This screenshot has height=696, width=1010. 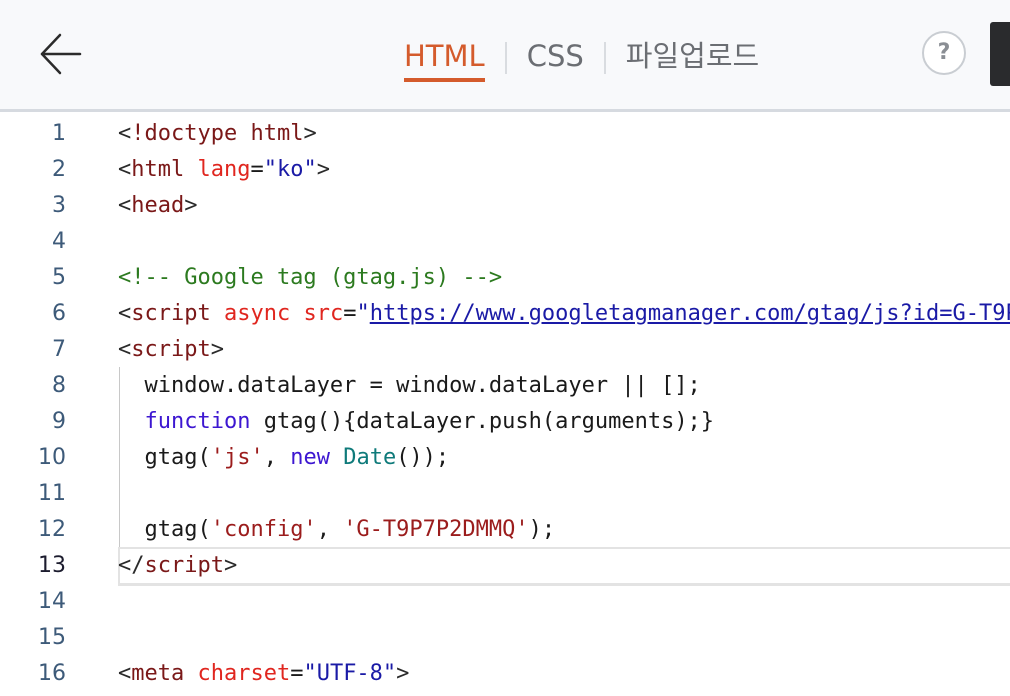 I want to click on code-token-comment: <!-- Google tag (gtag.js) -->, so click(x=310, y=277).